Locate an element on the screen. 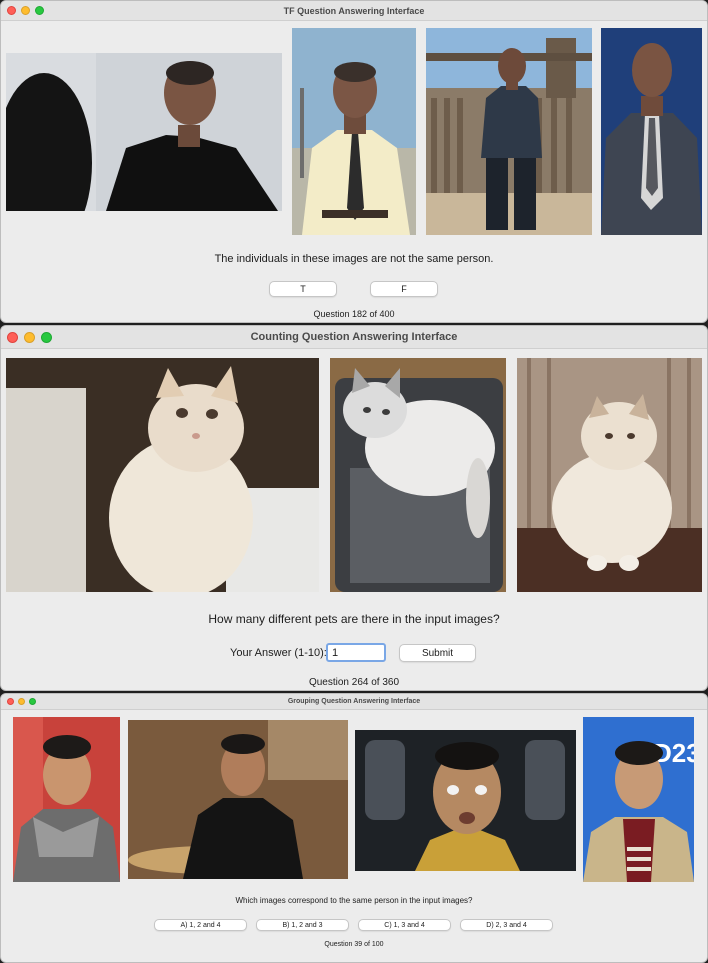 The height and width of the screenshot is (963, 708). counting-titlebar: Counting Question Answering Interface is located at coordinates (354, 337).